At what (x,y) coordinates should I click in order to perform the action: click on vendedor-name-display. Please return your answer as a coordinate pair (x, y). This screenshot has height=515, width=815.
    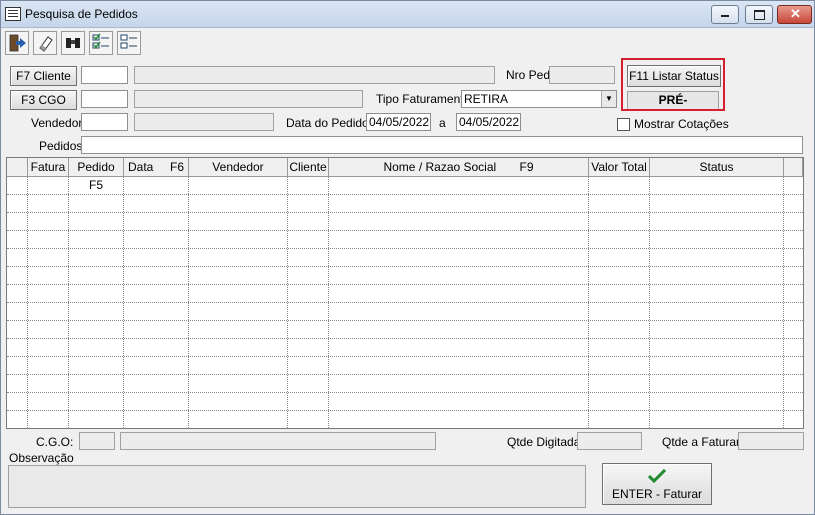
    Looking at the image, I should click on (204, 122).